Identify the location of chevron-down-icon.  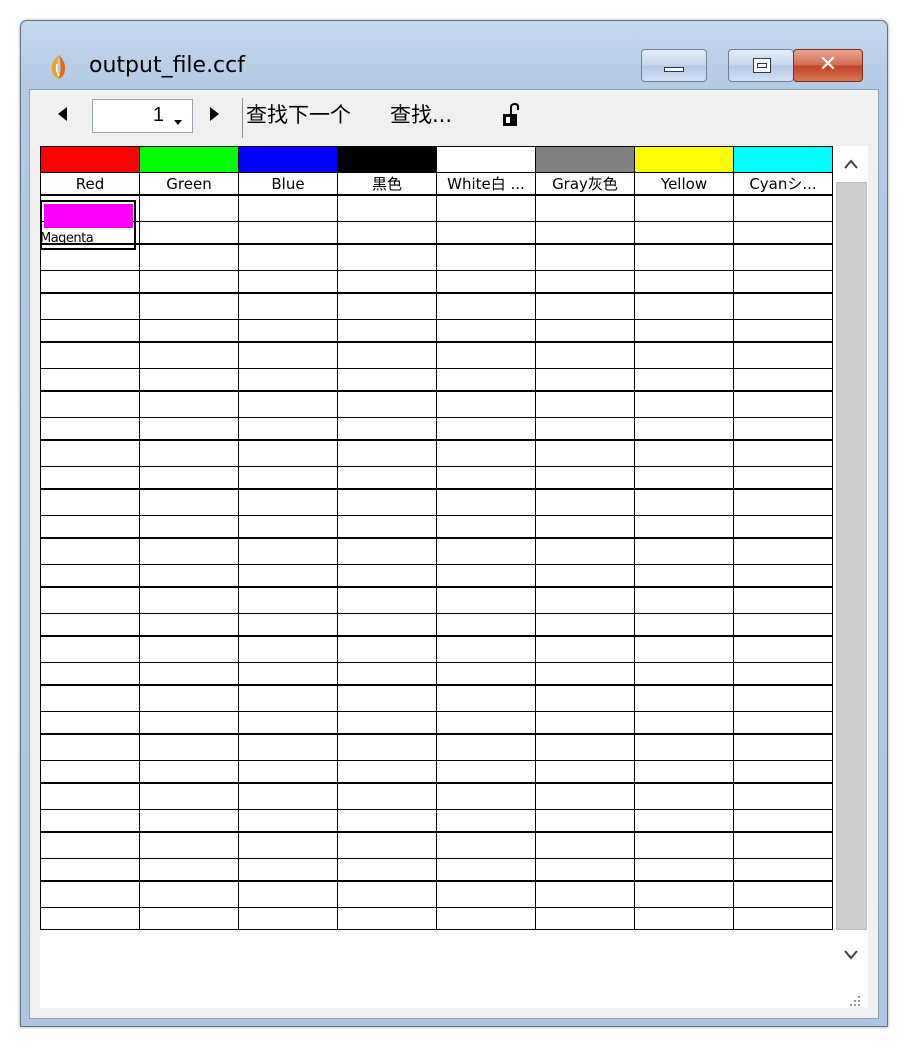
(178, 122).